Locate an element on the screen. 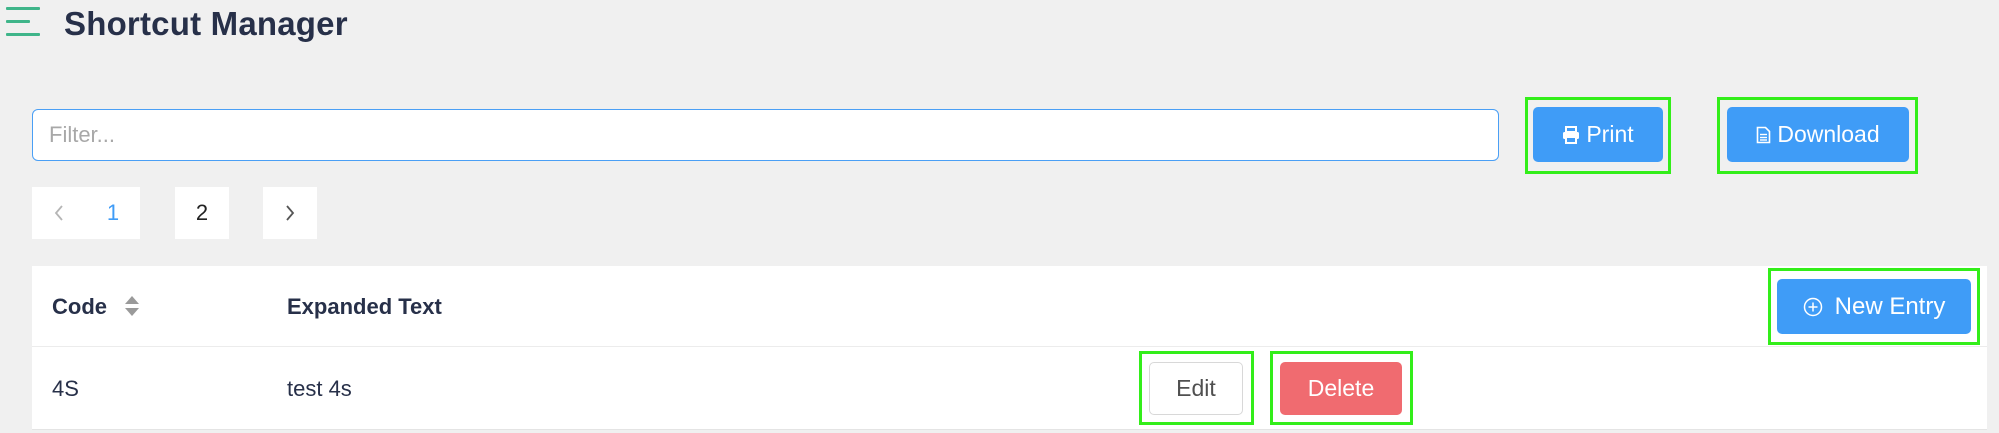 This screenshot has width=1999, height=433. chevron-right-icon is located at coordinates (290, 213).